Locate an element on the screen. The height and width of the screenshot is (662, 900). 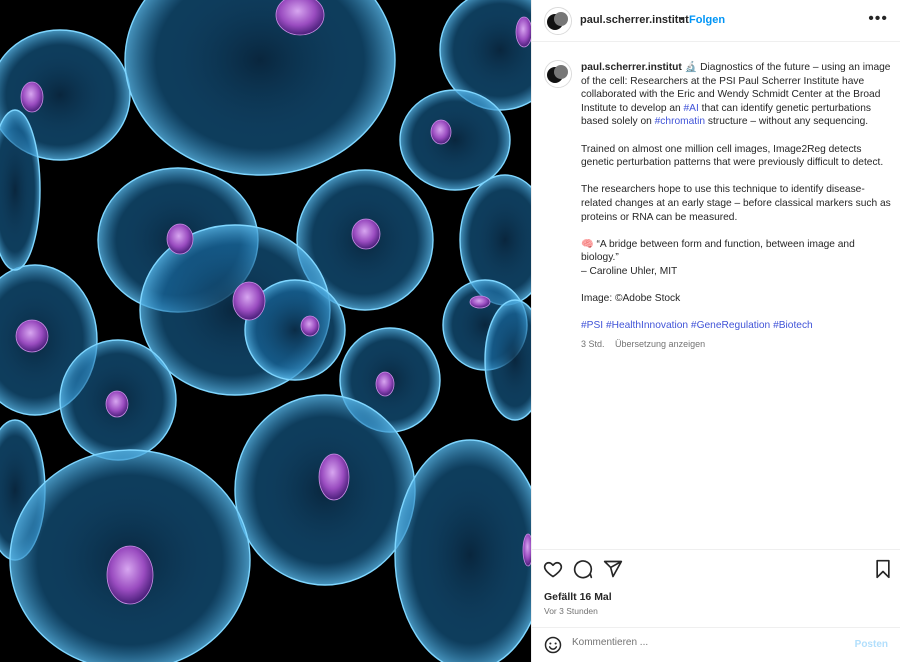
comment-bar: Posten is located at coordinates (716, 644).